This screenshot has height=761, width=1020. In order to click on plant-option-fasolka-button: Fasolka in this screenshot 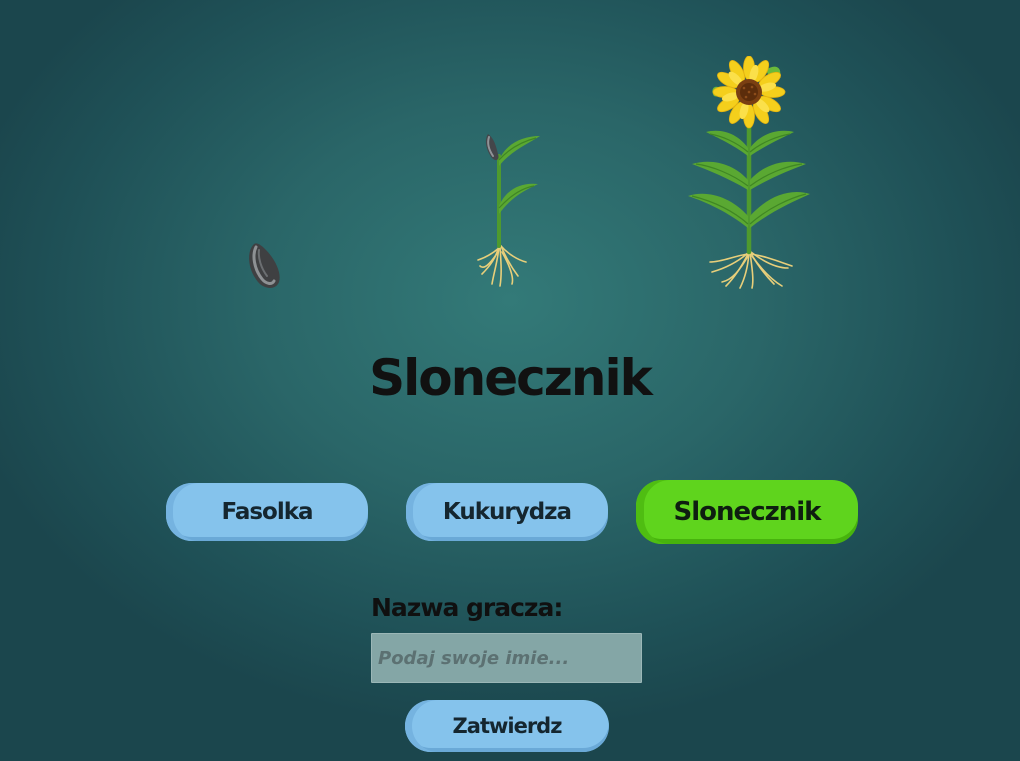, I will do `click(267, 512)`.